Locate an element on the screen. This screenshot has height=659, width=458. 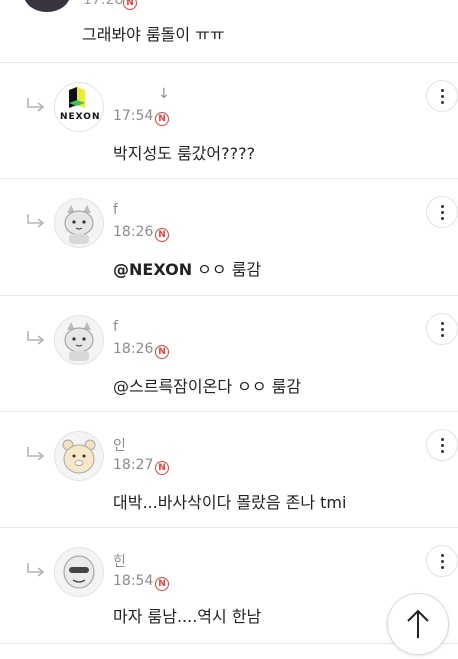
nexon-logo-icon is located at coordinates (77, 97).